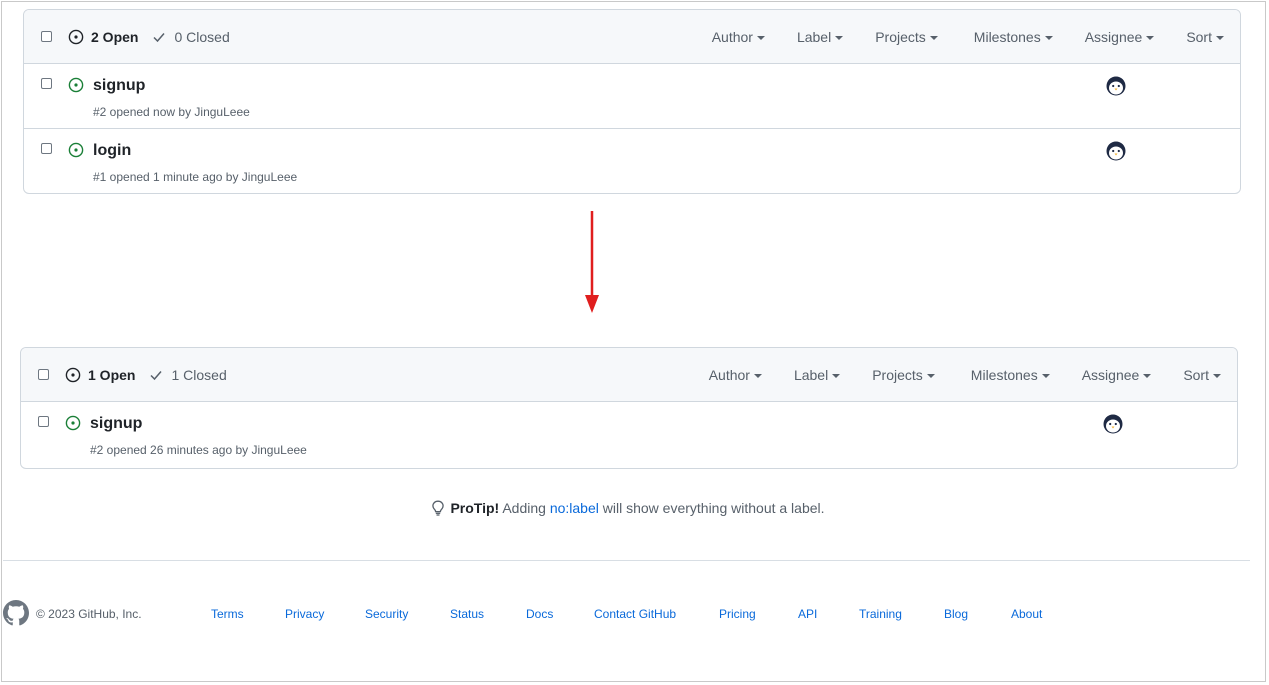 The width and height of the screenshot is (1269, 685). I want to click on footer-link-privacy: Privacy, so click(304, 614).